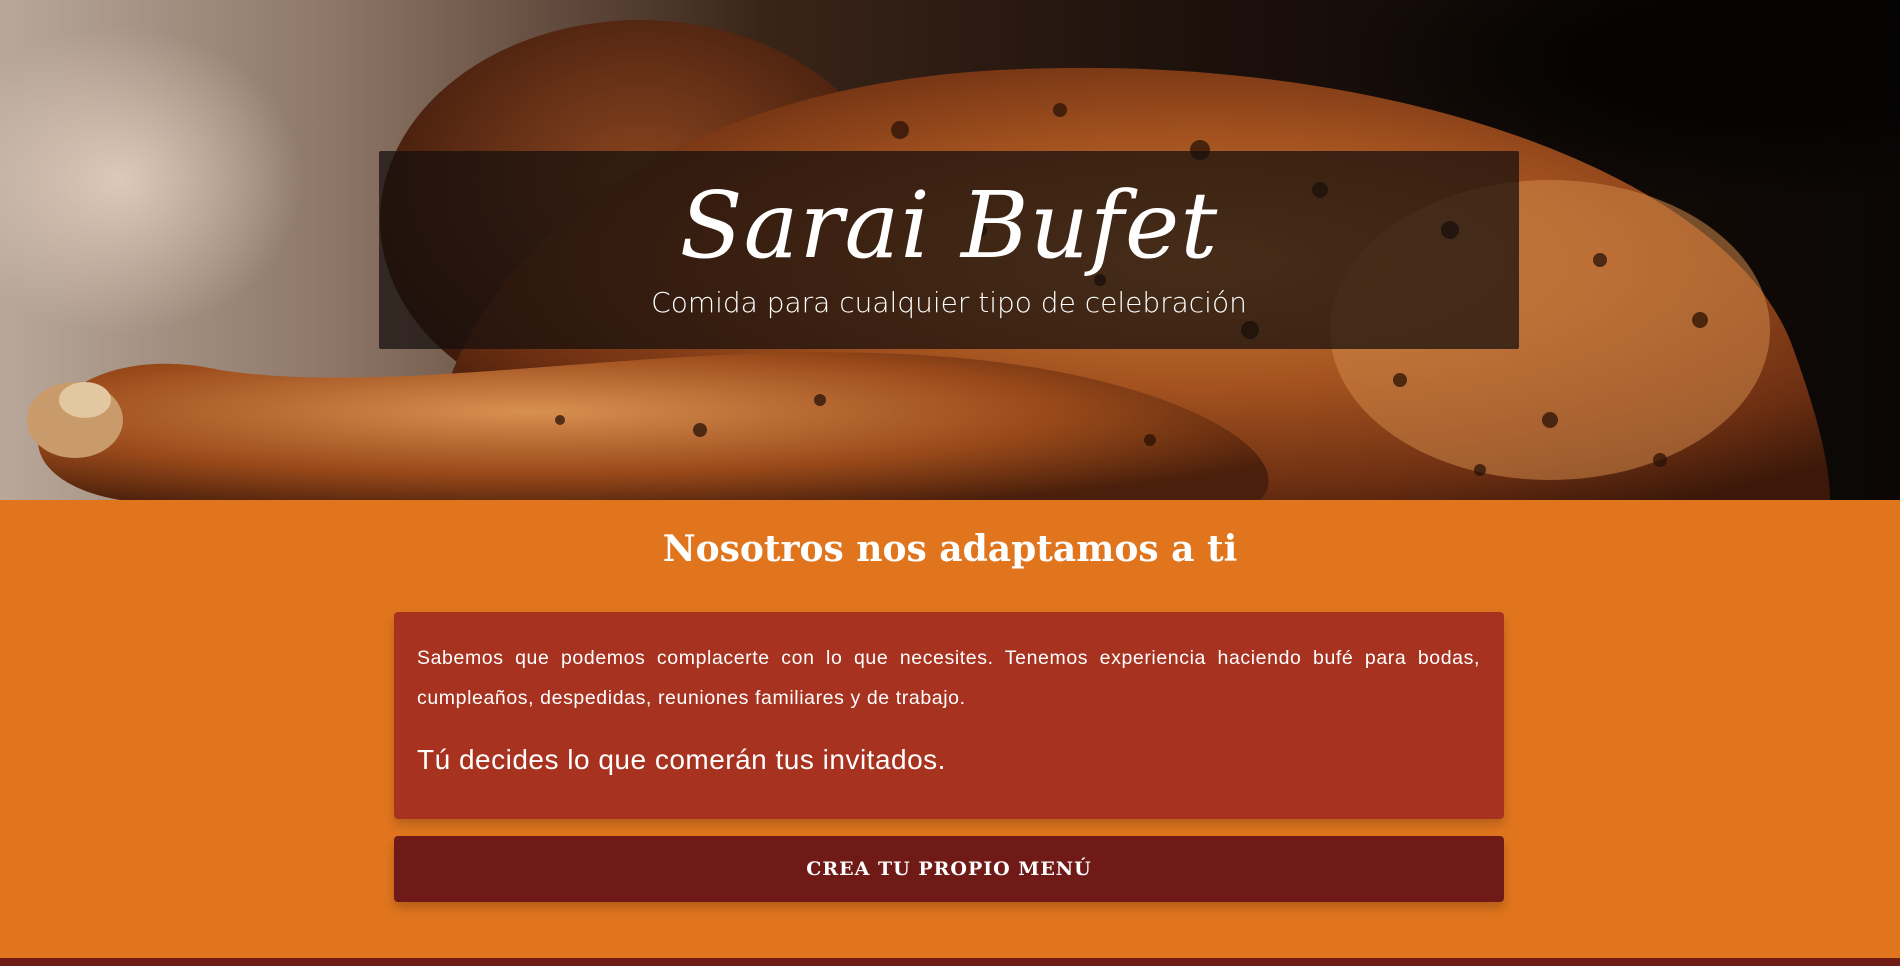 The image size is (1900, 966). I want to click on info-highlight: Tú decides lo que comerán tus invitados., so click(681, 759).